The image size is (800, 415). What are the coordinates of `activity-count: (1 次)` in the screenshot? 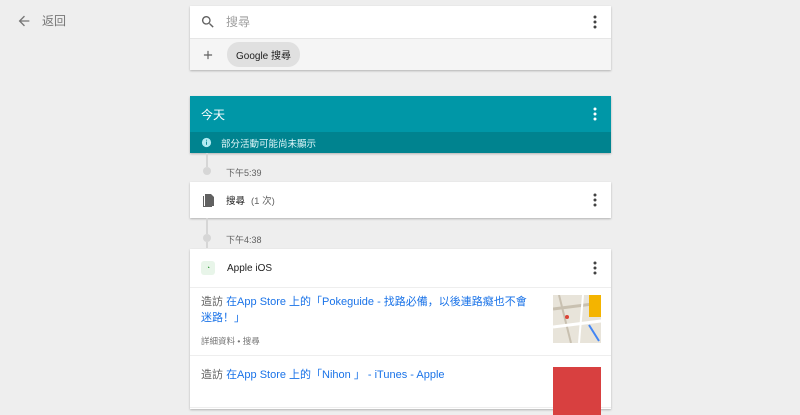 It's located at (263, 201).